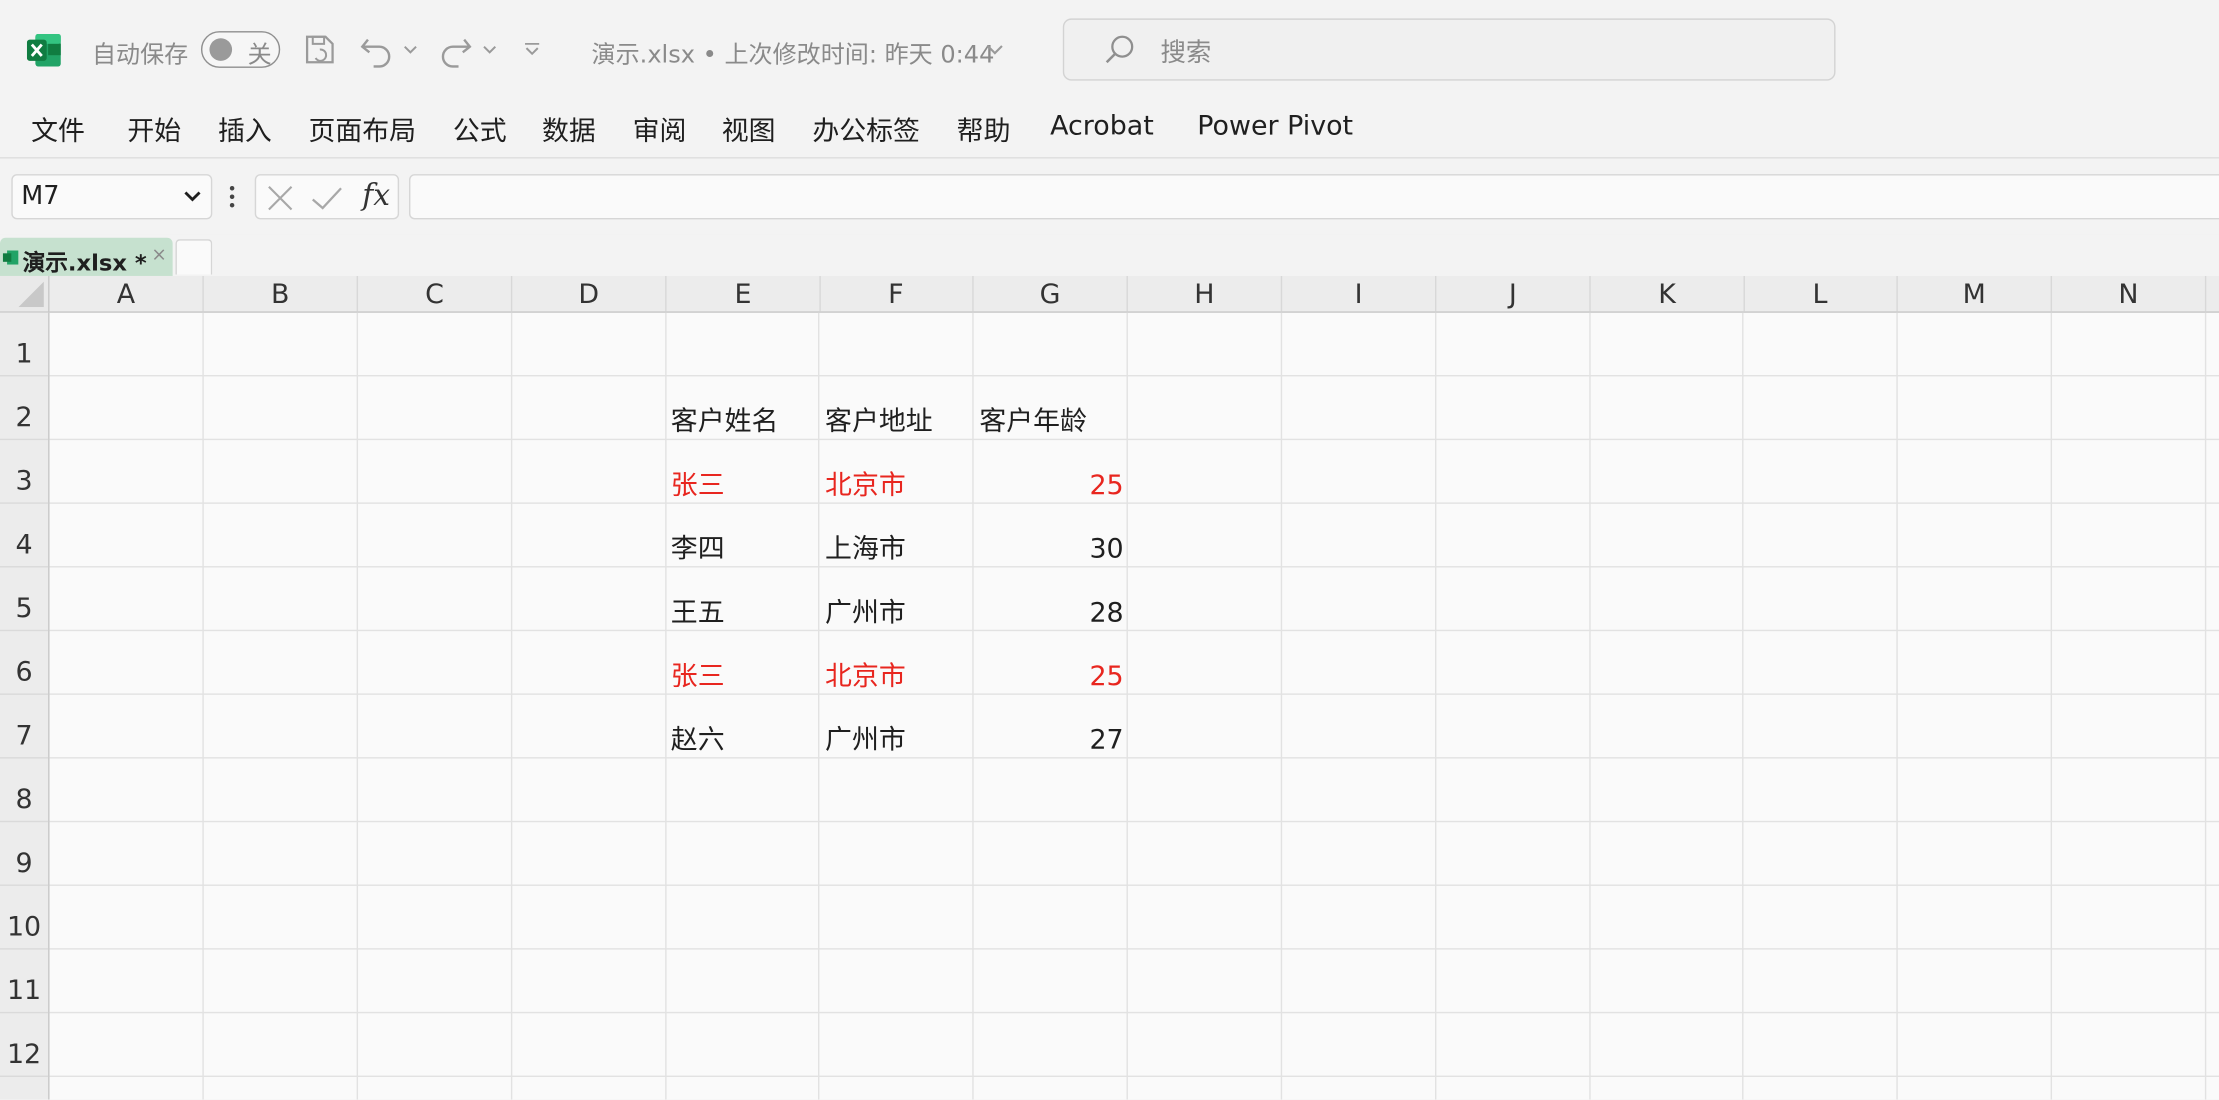 The height and width of the screenshot is (1100, 2219). What do you see at coordinates (376, 195) in the screenshot?
I see `insert-function-icon: fx` at bounding box center [376, 195].